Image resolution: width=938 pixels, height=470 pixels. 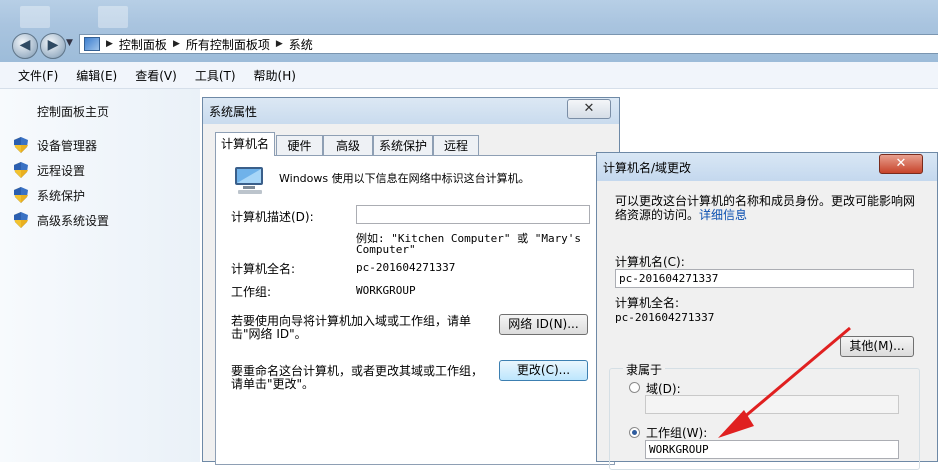 What do you see at coordinates (764, 278) in the screenshot?
I see `computer-name-input: pc-201604271337` at bounding box center [764, 278].